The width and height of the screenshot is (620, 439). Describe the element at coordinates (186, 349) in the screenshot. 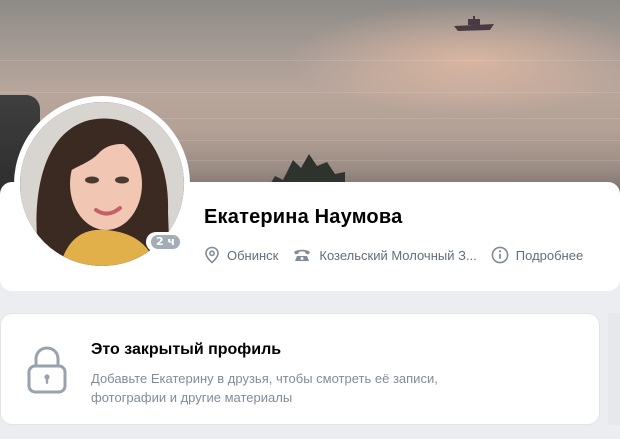

I see `closed-profile-title: Это закрытый профиль` at that location.